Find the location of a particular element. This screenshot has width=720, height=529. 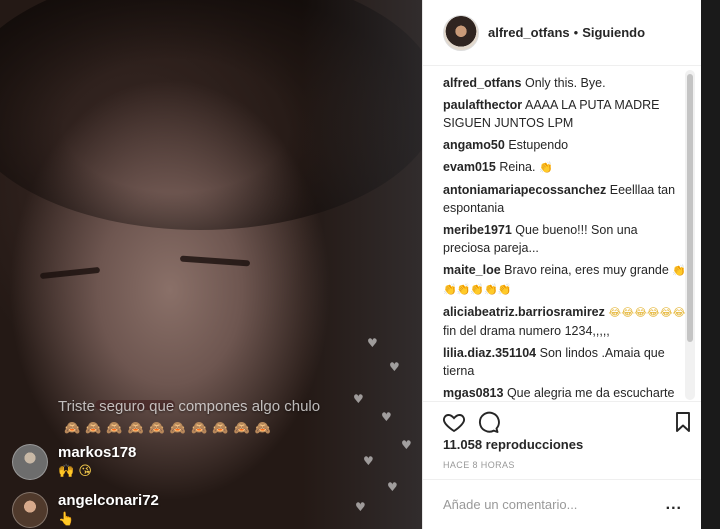

comment-icon is located at coordinates (488, 422).